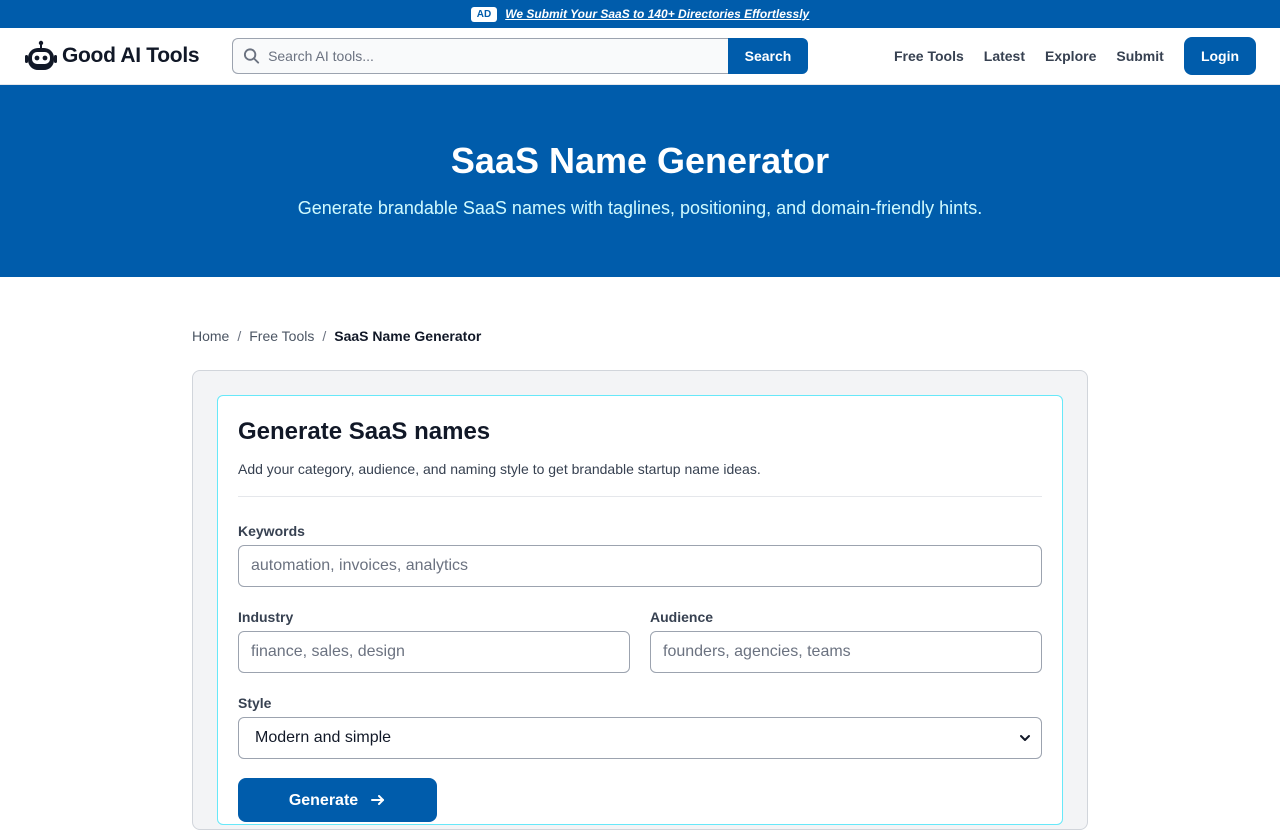 The height and width of the screenshot is (830, 1280). I want to click on style-select-value: Modern and simple, so click(323, 737).